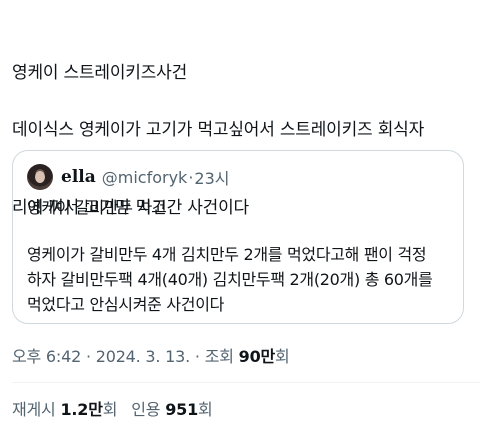 This screenshot has width=480, height=421. What do you see at coordinates (126, 304) in the screenshot?
I see `quoted-tweet-line: 먹었다고 안심시켜준 사건이다` at bounding box center [126, 304].